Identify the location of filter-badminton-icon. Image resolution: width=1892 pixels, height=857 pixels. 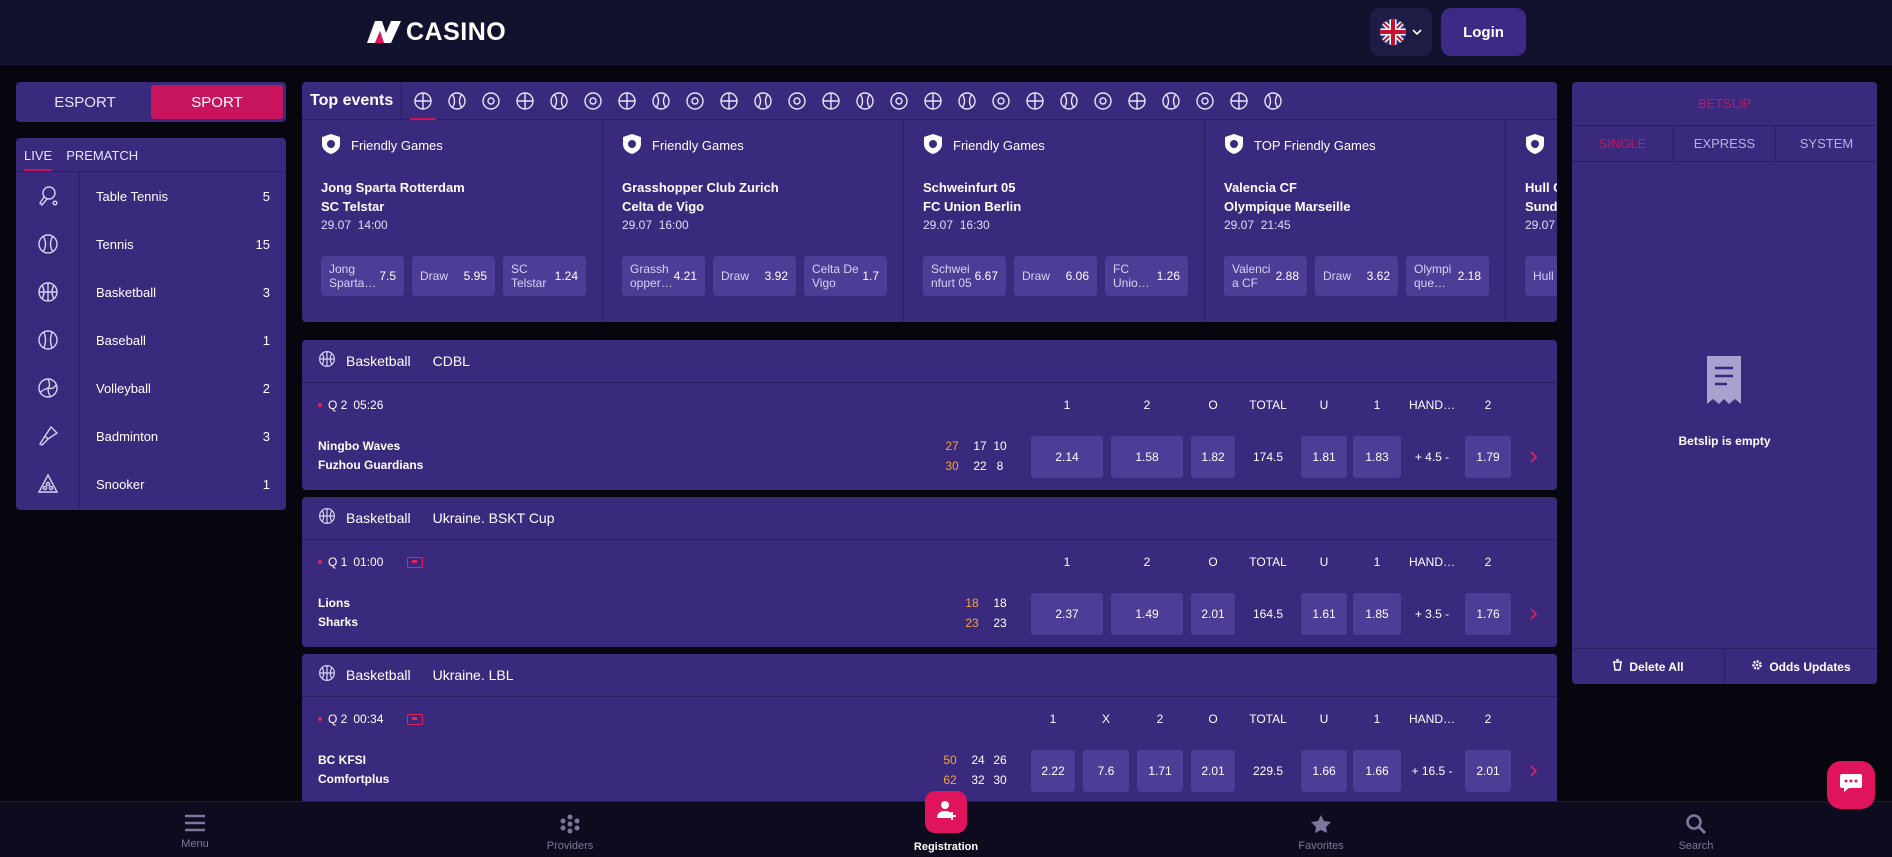
(899, 101).